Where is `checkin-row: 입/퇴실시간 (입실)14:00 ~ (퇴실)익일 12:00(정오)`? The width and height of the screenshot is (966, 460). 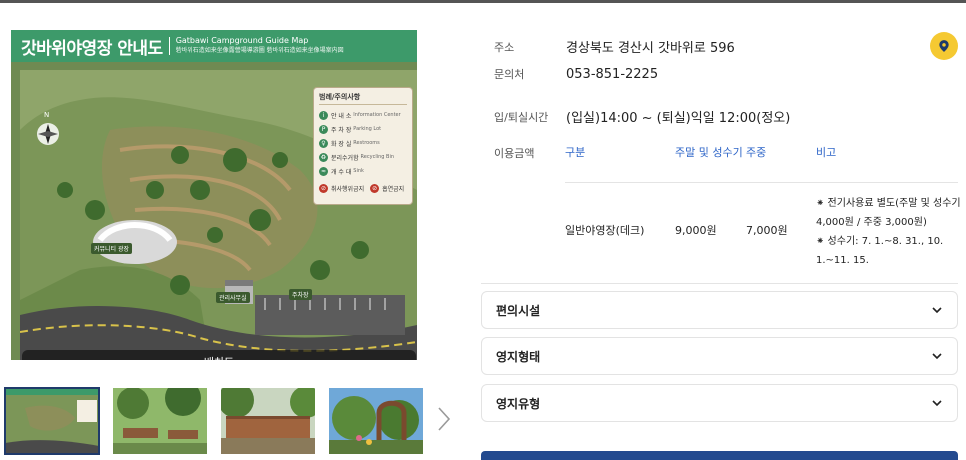
checkin-row: 입/퇴실시간 (입실)14:00 ~ (퇴실)익일 12:00(정오) is located at coordinates (642, 117).